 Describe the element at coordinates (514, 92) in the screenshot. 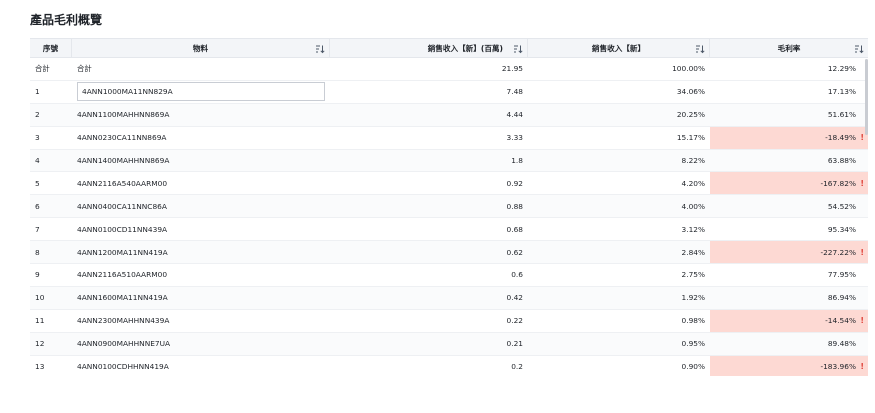

I see `cell-sales: 7.48` at that location.